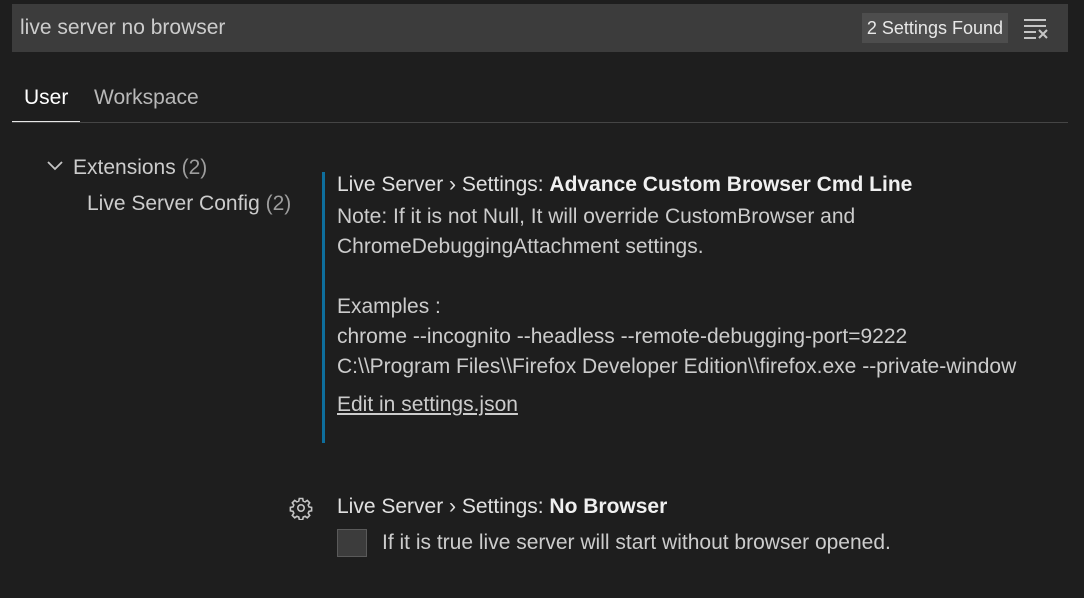 The image size is (1084, 598). Describe the element at coordinates (540, 122) in the screenshot. I see `tabs-divider` at that location.